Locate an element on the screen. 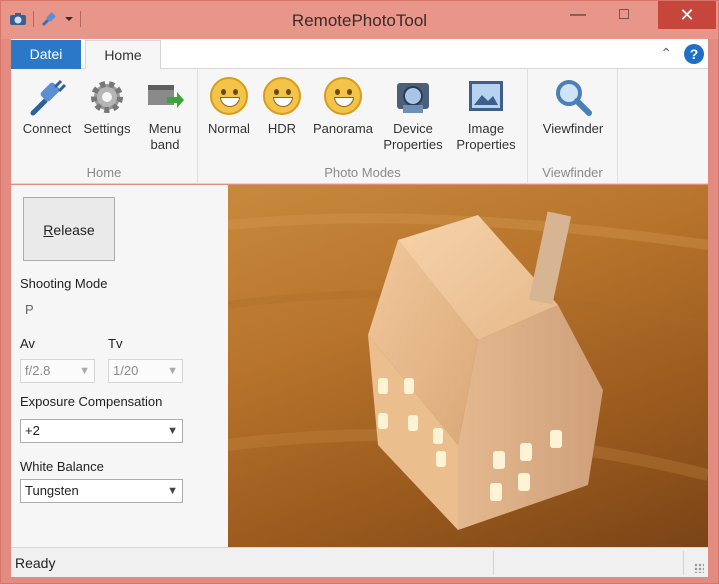 This screenshot has width=719, height=584. hdr-mode-button: HDR is located at coordinates (282, 107).